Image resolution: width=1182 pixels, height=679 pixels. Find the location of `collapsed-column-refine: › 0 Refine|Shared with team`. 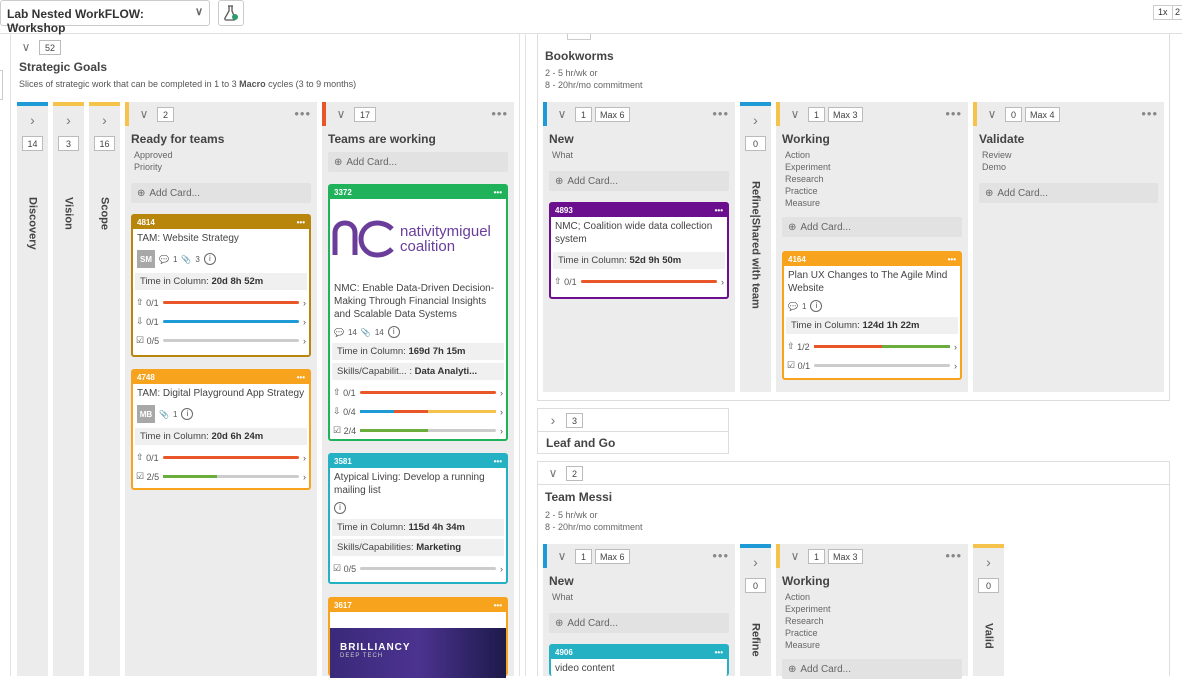

collapsed-column-refine: › 0 Refine|Shared with team is located at coordinates (755, 247).